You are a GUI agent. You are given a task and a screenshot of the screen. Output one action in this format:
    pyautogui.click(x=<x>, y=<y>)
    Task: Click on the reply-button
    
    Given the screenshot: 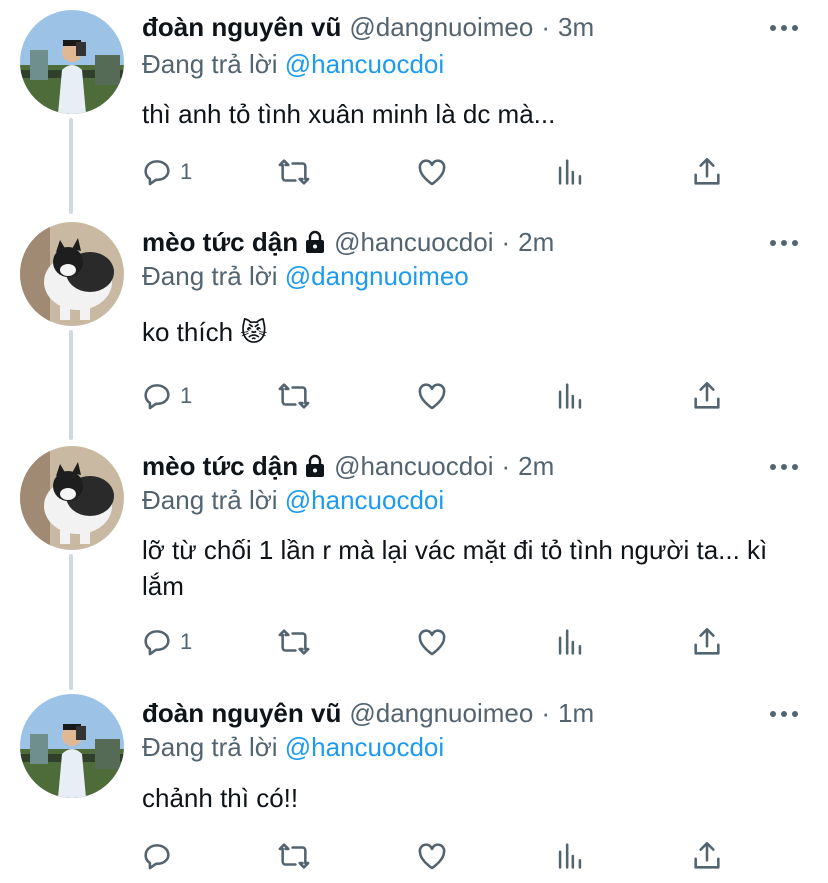 What is the action you would take?
    pyautogui.click(x=160, y=856)
    